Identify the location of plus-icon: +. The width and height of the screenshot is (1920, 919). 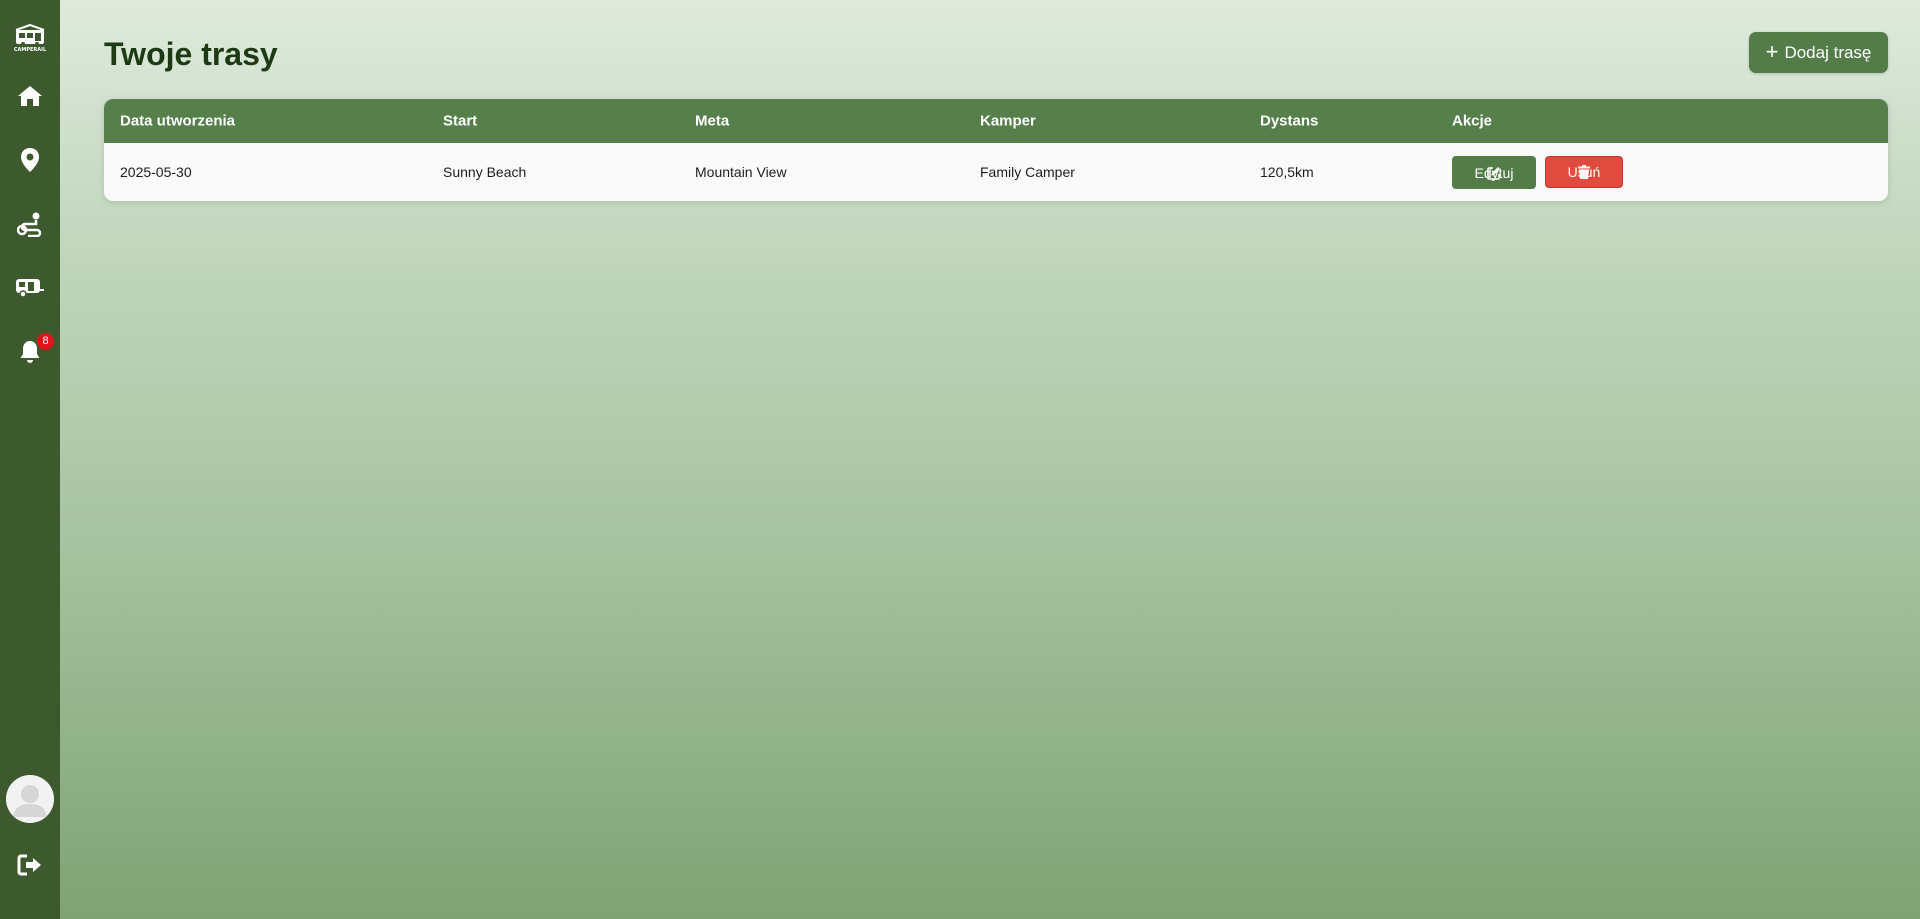
(1772, 51).